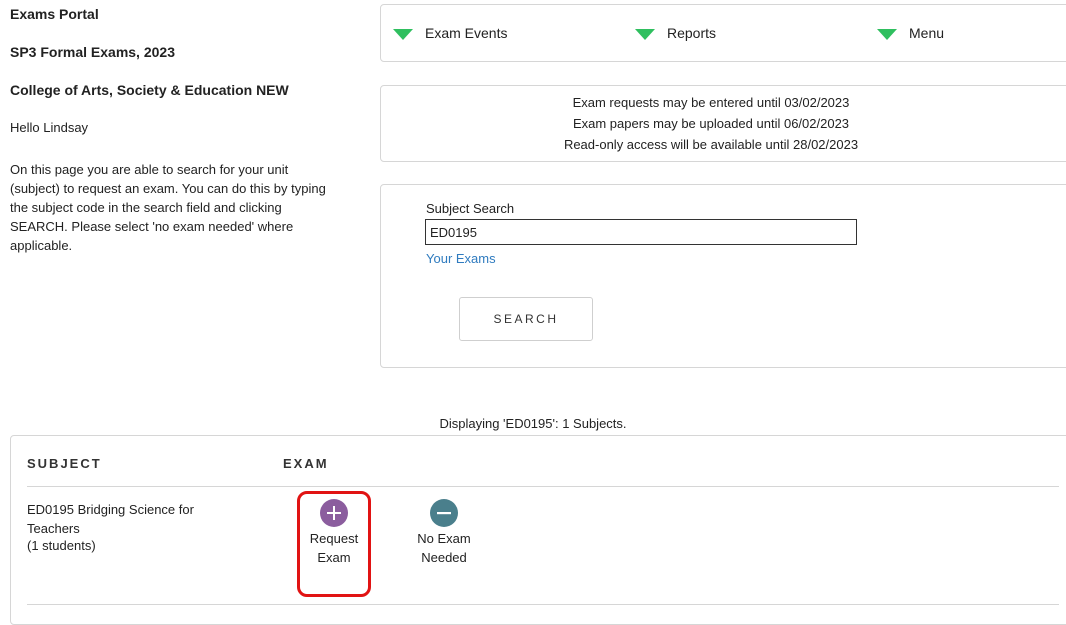 The image size is (1066, 625). I want to click on highlight-box, so click(334, 544).